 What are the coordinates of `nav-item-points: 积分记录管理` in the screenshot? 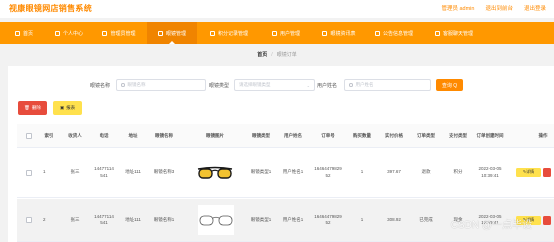 It's located at (229, 33).